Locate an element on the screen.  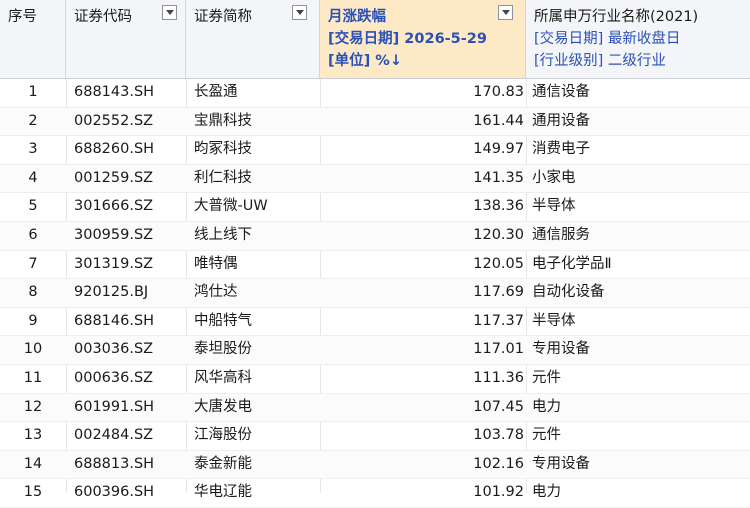
row-code: 001259.SZ is located at coordinates (114, 177).